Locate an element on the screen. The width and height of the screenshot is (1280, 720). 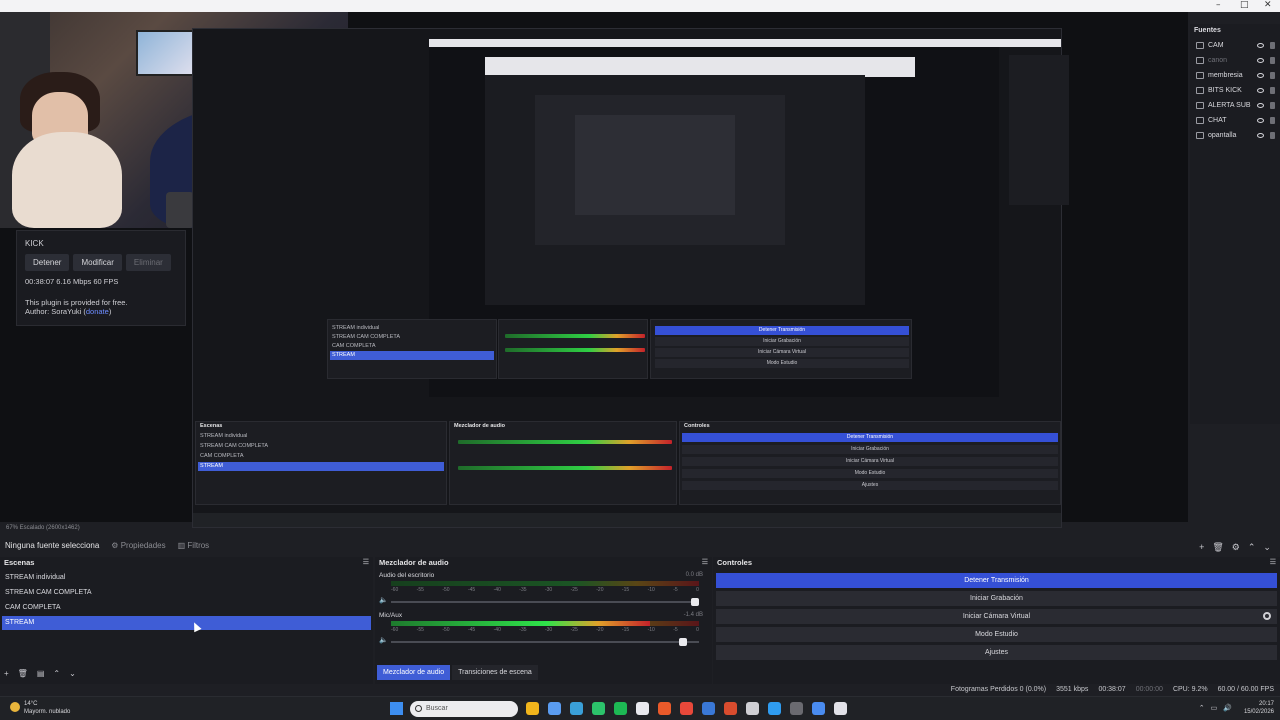
weather-widget: 14°C Mayorm. nublado is located at coordinates (39, 708).